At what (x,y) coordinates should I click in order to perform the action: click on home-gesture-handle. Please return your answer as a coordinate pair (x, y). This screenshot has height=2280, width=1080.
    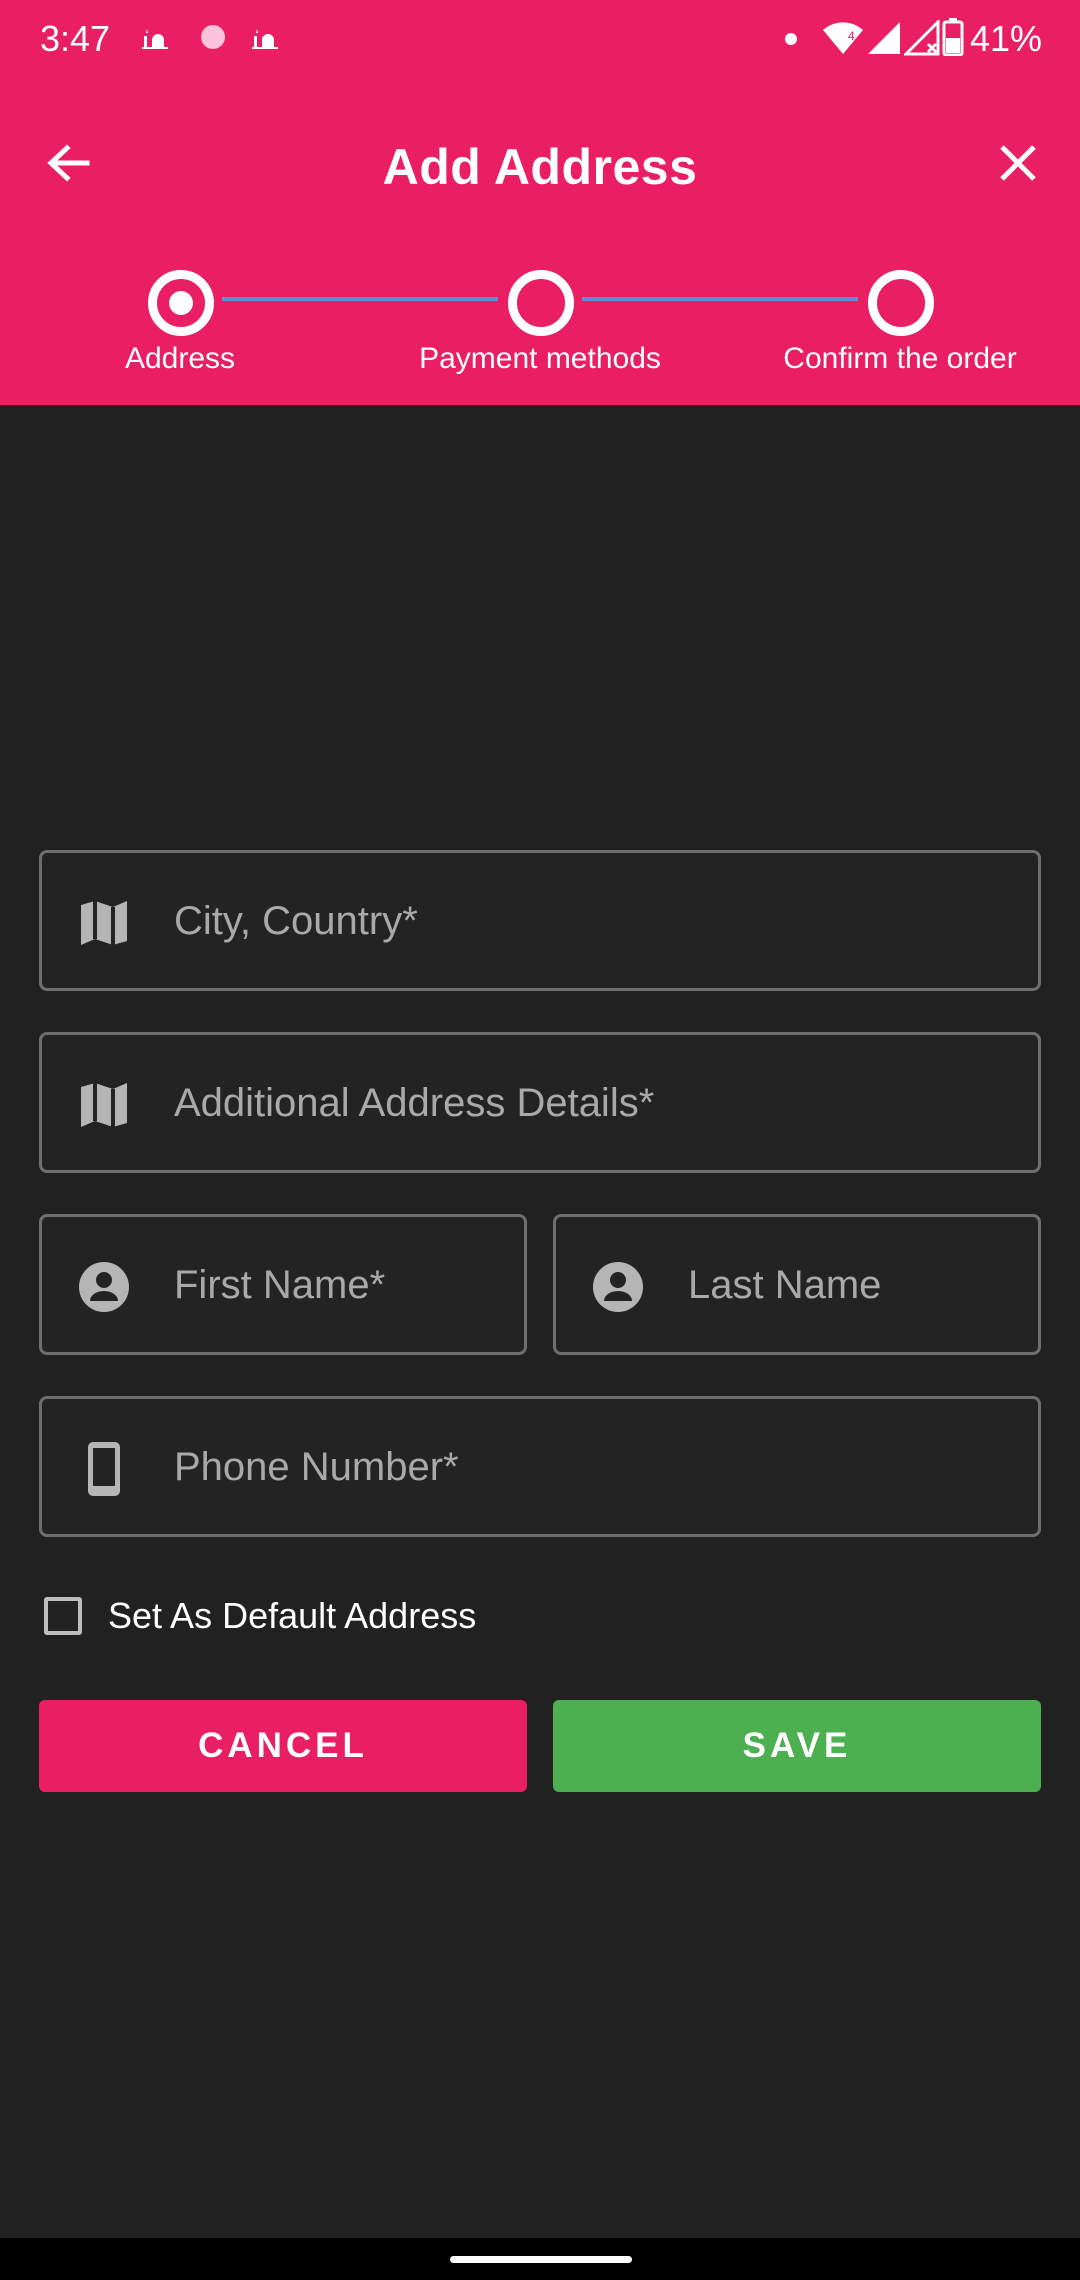
    Looking at the image, I should click on (541, 2259).